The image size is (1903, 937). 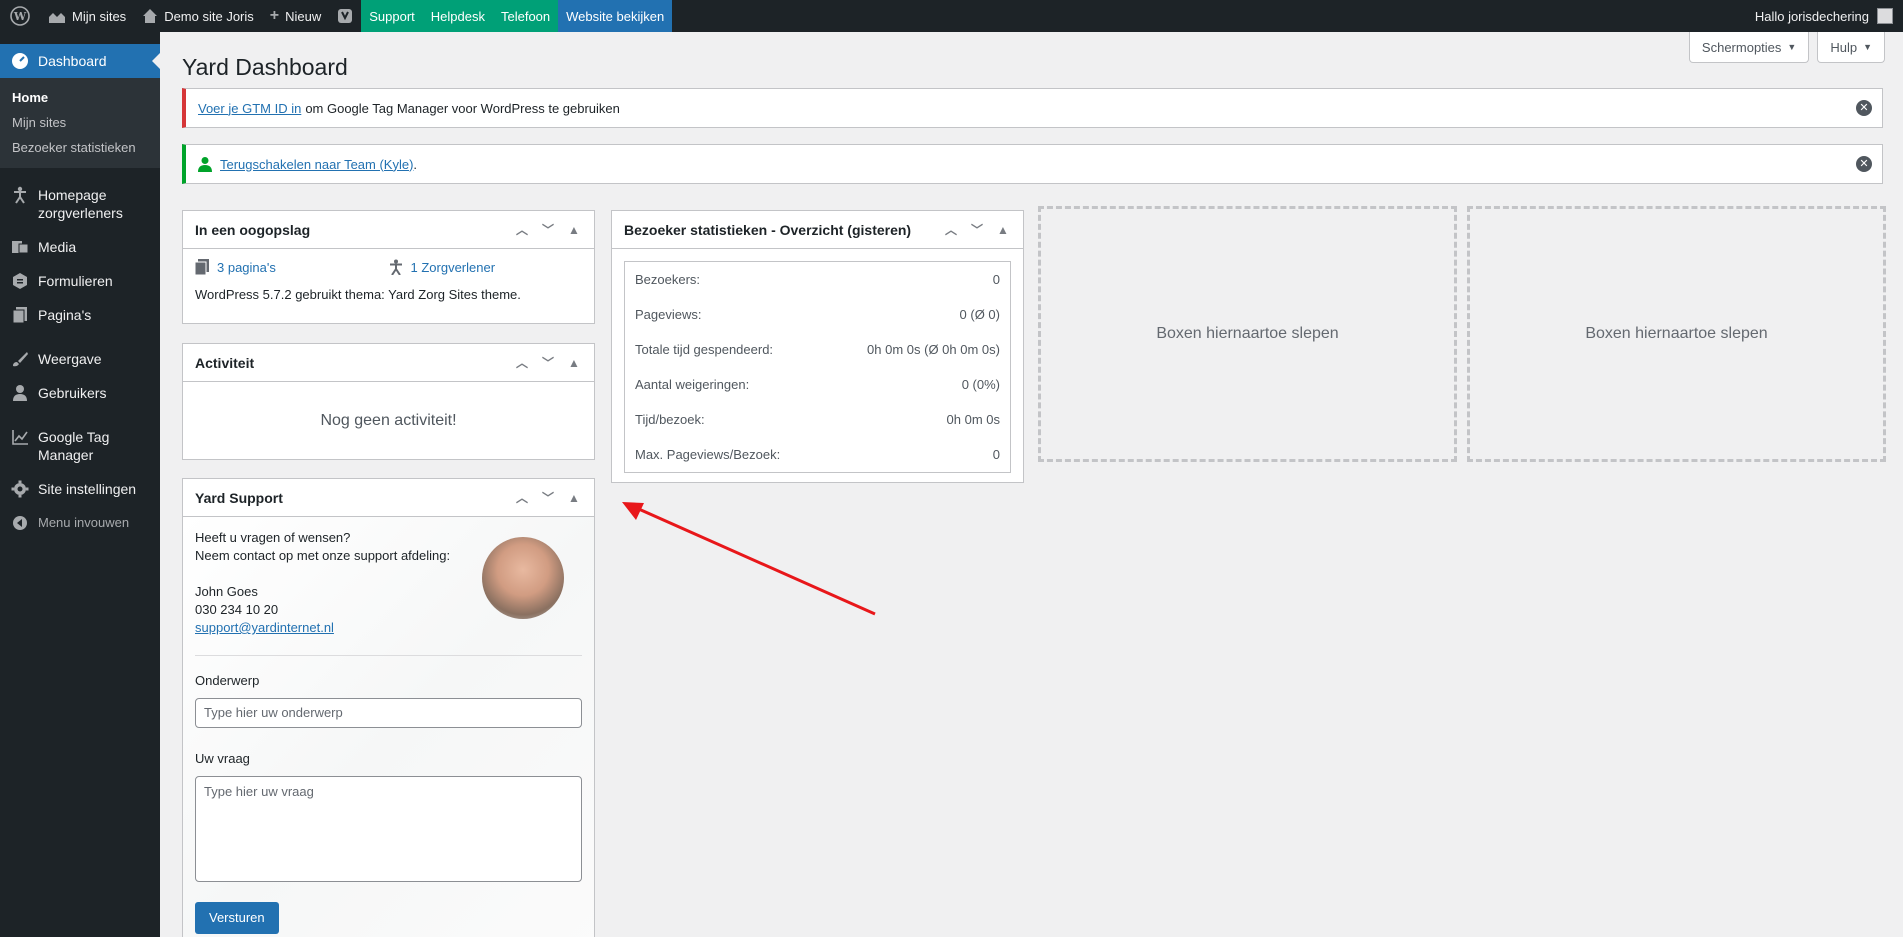 What do you see at coordinates (80, 247) in the screenshot?
I see `sidebar-item-media: Media` at bounding box center [80, 247].